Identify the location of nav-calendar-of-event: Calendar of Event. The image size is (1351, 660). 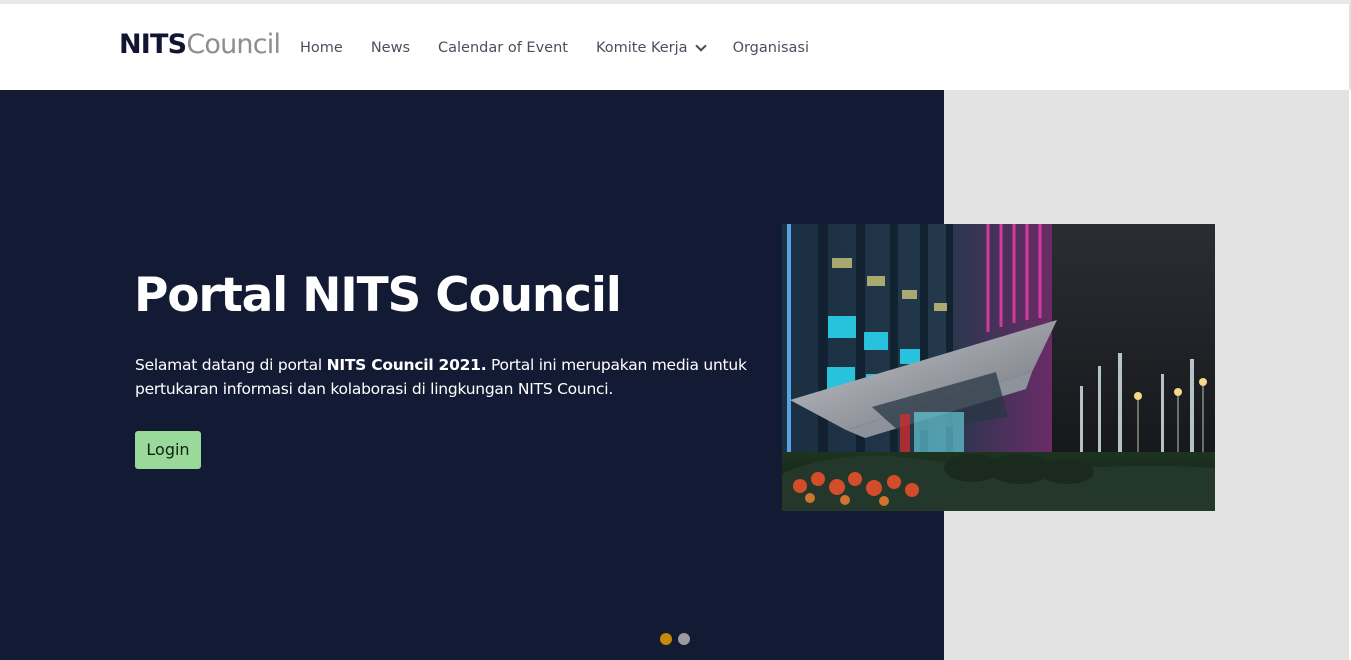
(503, 48).